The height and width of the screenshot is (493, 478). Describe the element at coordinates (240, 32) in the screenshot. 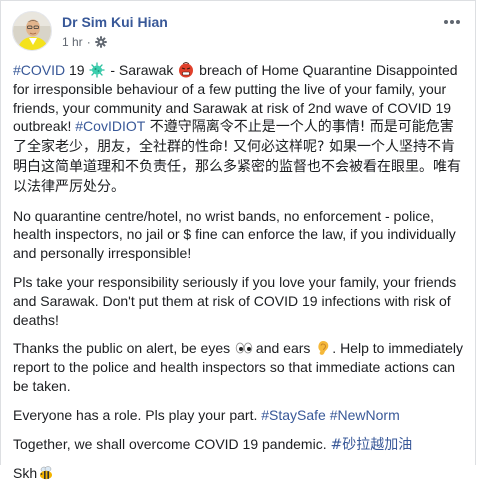

I see `post-header: Dr Sim Kui Hian 1 hr ·` at that location.